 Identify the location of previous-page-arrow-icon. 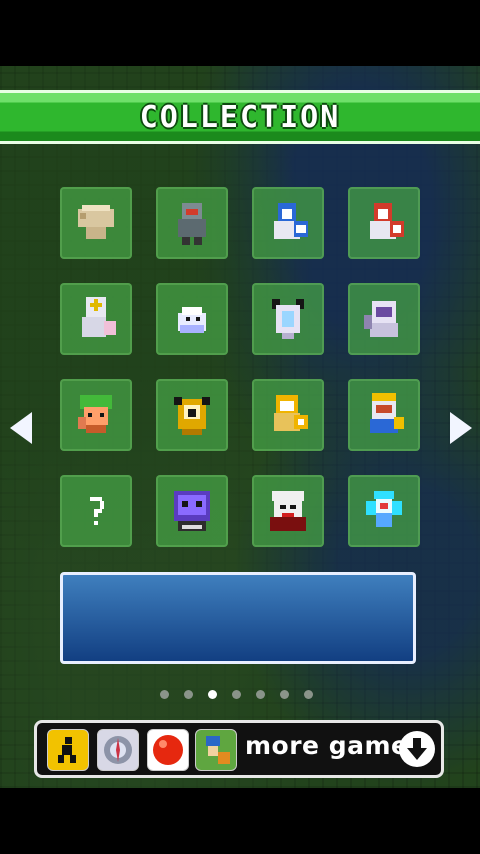
(21, 428).